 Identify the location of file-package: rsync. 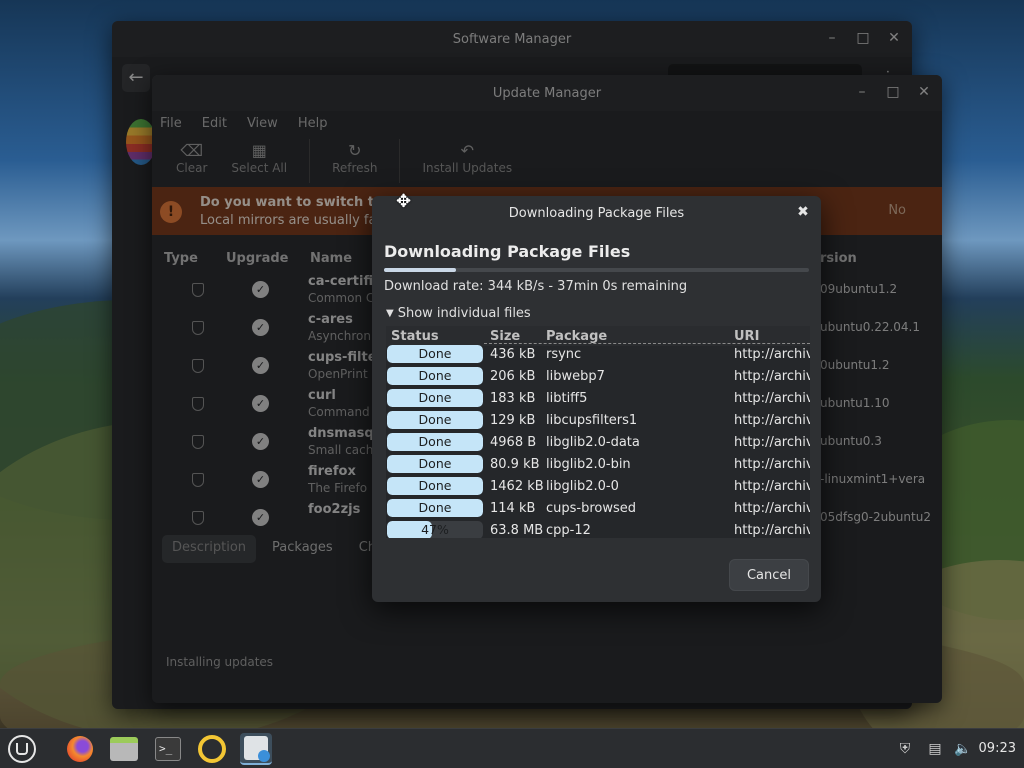
(564, 354).